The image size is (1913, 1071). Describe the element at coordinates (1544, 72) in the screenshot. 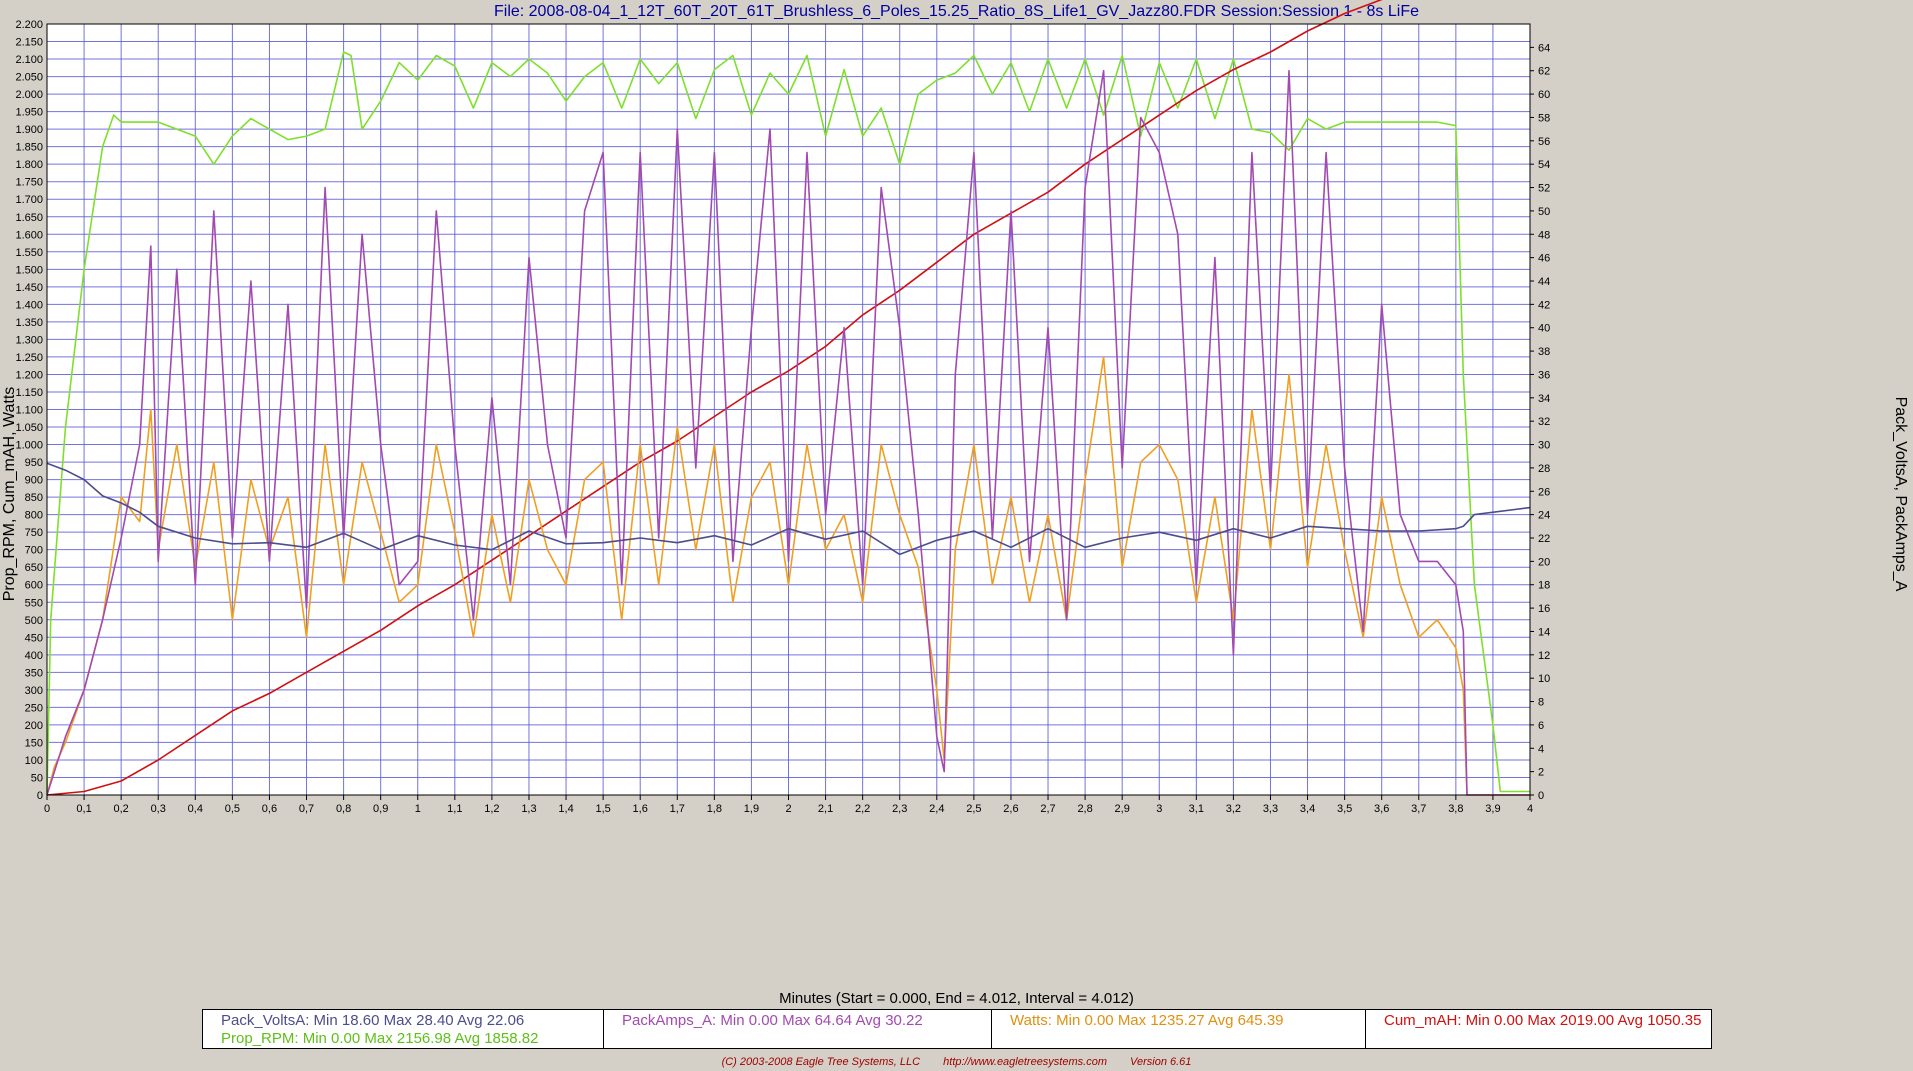

I see `y-right-tick-label: 62` at that location.